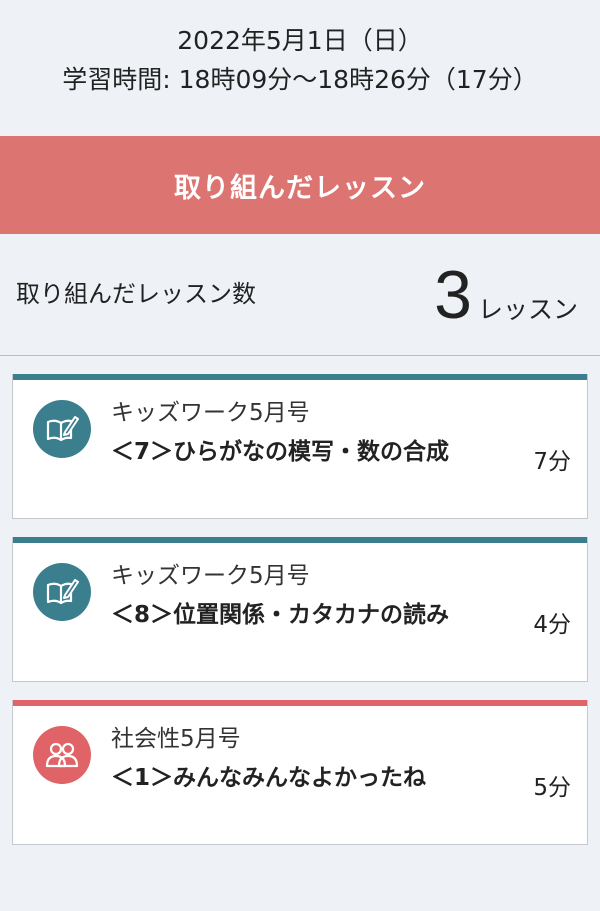 This screenshot has width=600, height=911. Describe the element at coordinates (527, 309) in the screenshot. I see `lesson-count-unit: レッスン` at that location.